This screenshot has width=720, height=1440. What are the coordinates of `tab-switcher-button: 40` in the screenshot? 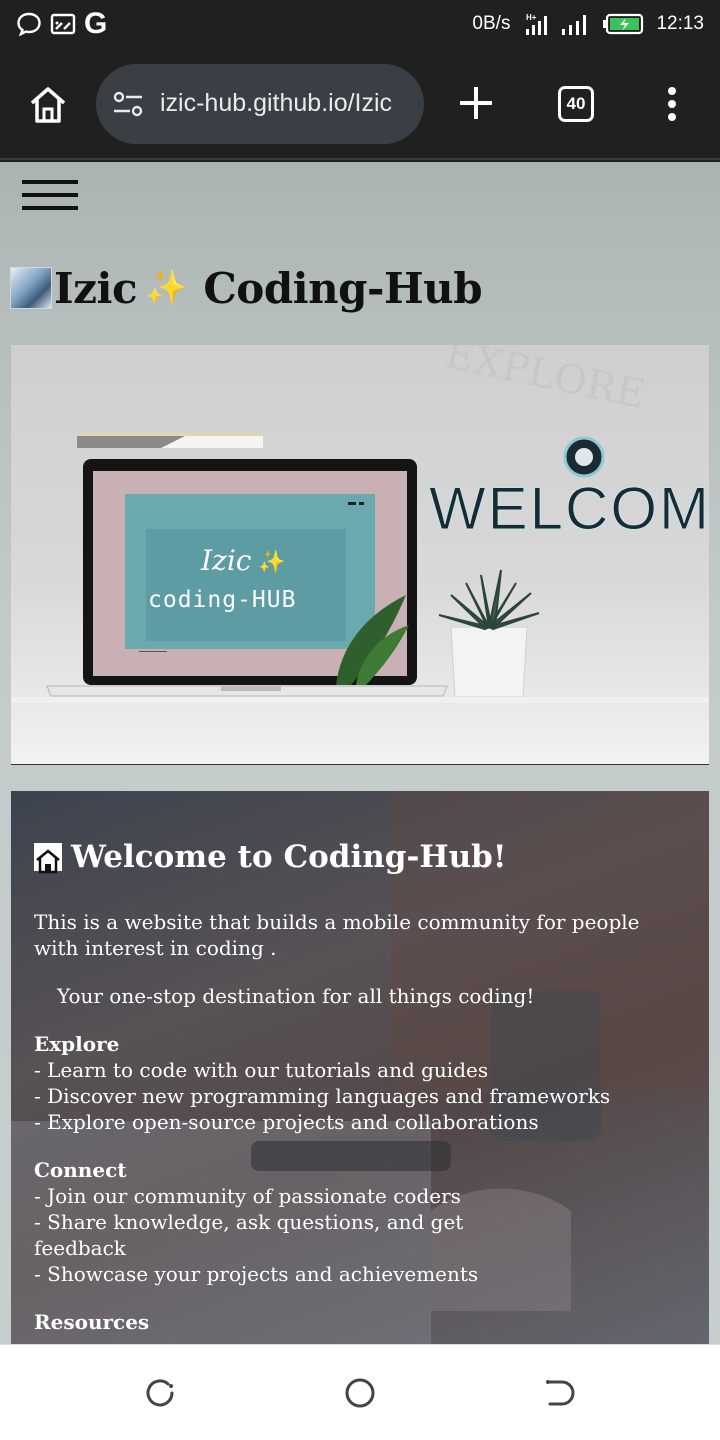 It's located at (576, 104).